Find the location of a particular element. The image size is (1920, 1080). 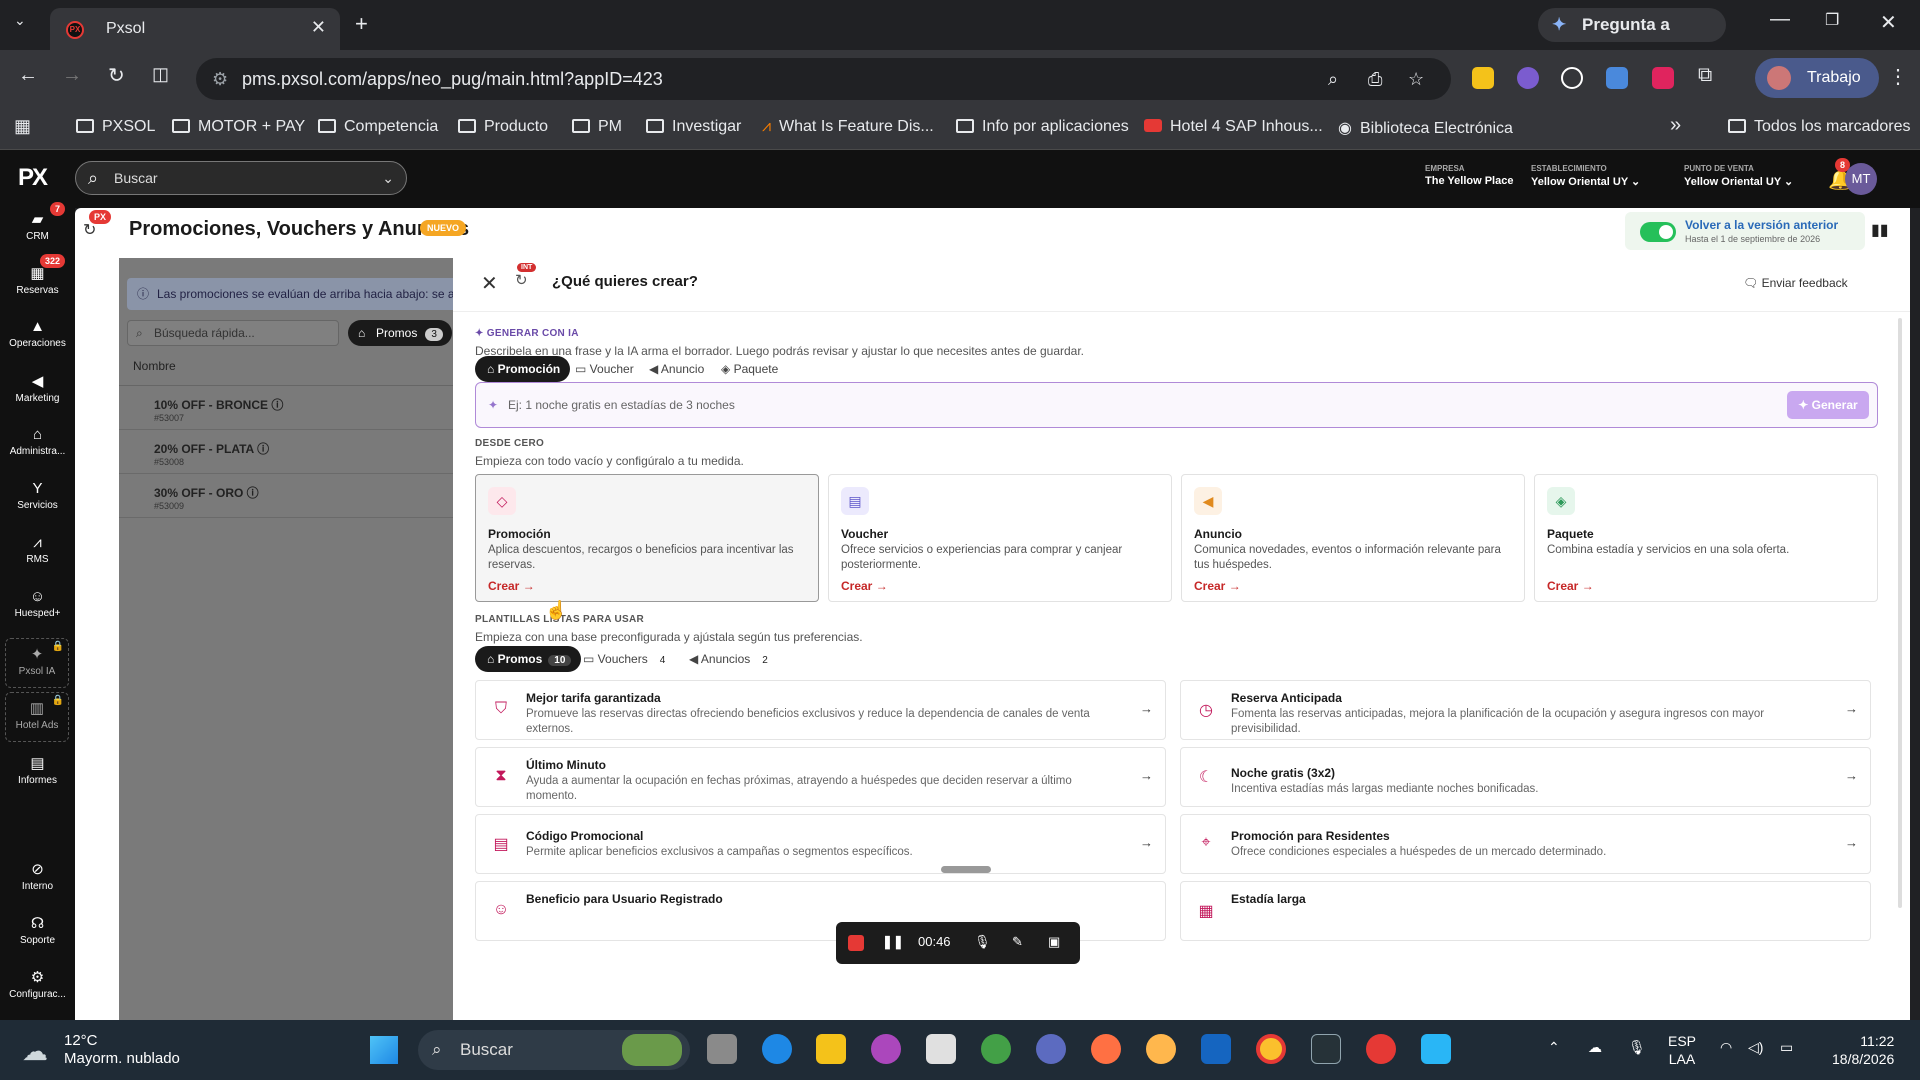

pause-icon: ❚❚ is located at coordinates (893, 942).